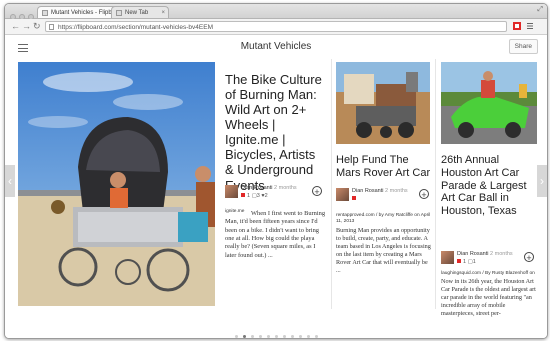 The image size is (550, 341). Describe the element at coordinates (10, 181) in the screenshot. I see `chevron-left-icon: ‹` at that location.